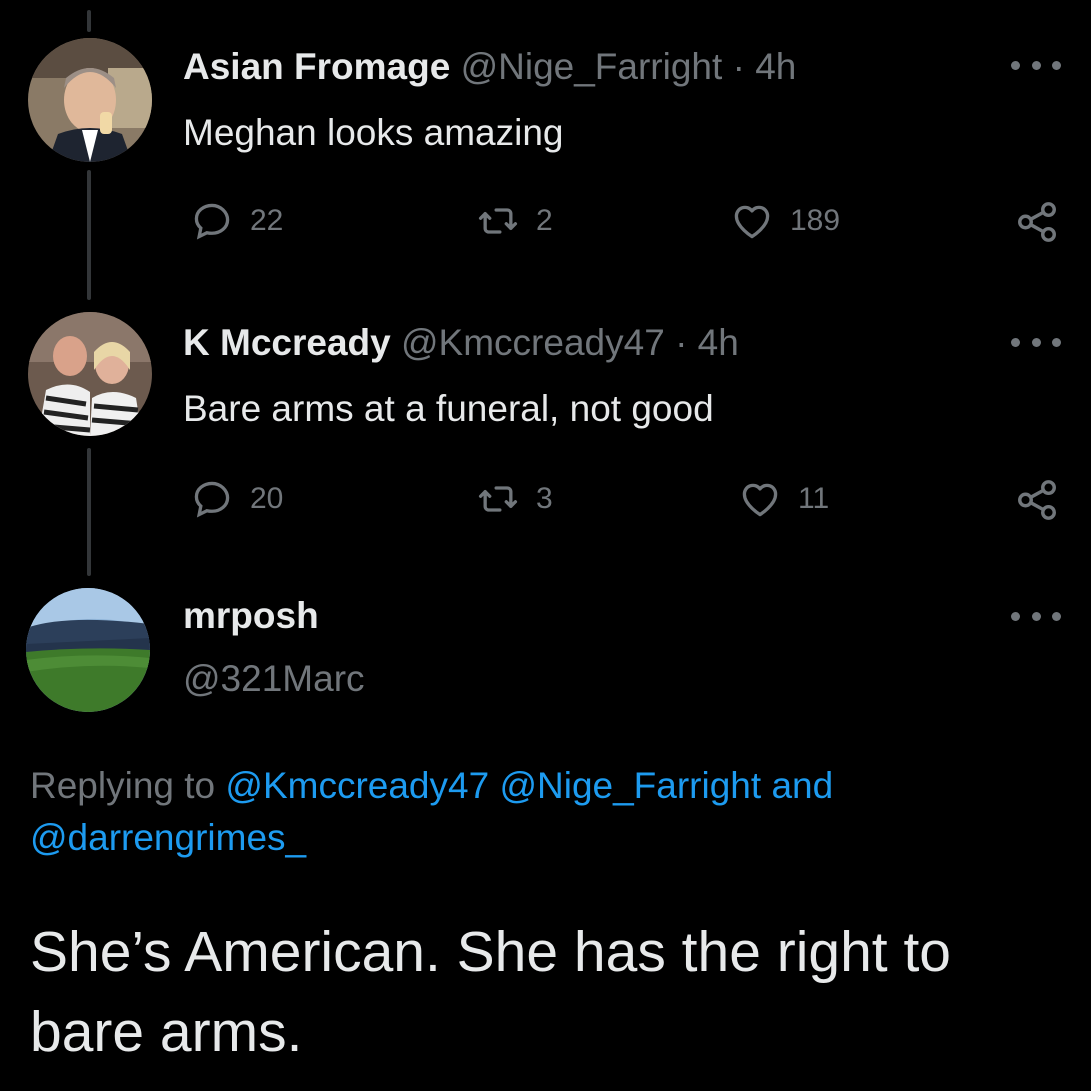  I want to click on mention-link: @darrengrimes_, so click(168, 837).